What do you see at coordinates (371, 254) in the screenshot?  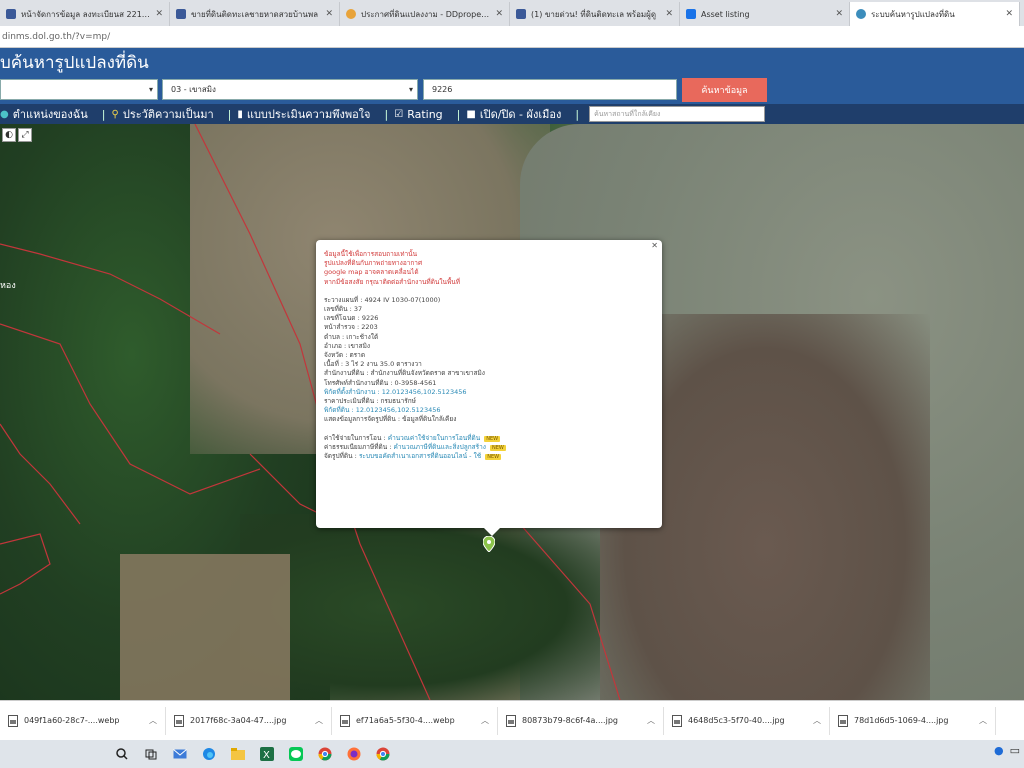 I see `warning-line: ข้อมูลนี้ใช้เพื่อการสอบถามเท่านั้น` at bounding box center [371, 254].